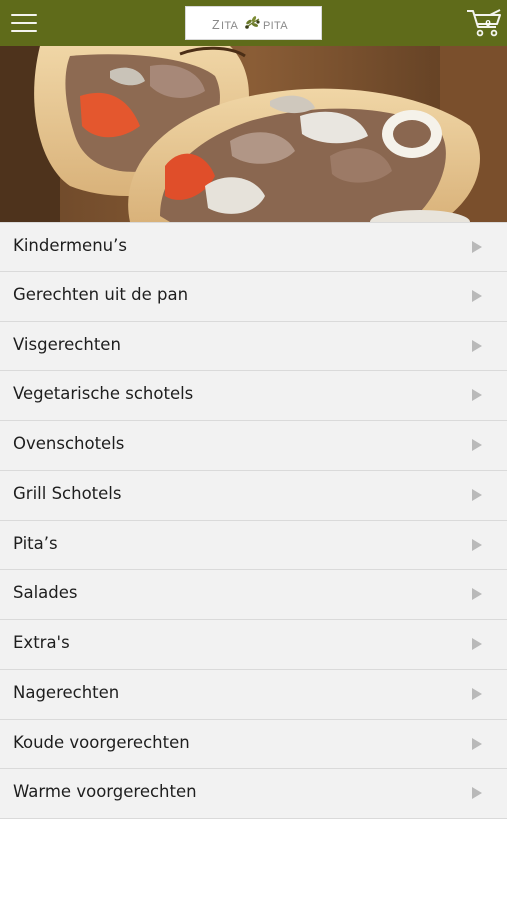 The image size is (507, 900). What do you see at coordinates (253, 794) in the screenshot?
I see `category-item-warme-voorgerechten: Warme voorgerechten` at bounding box center [253, 794].